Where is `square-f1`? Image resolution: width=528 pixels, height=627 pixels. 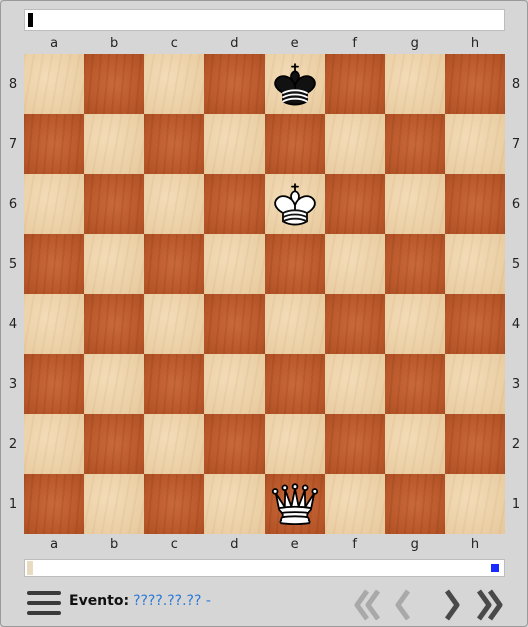
square-f1 is located at coordinates (354, 504).